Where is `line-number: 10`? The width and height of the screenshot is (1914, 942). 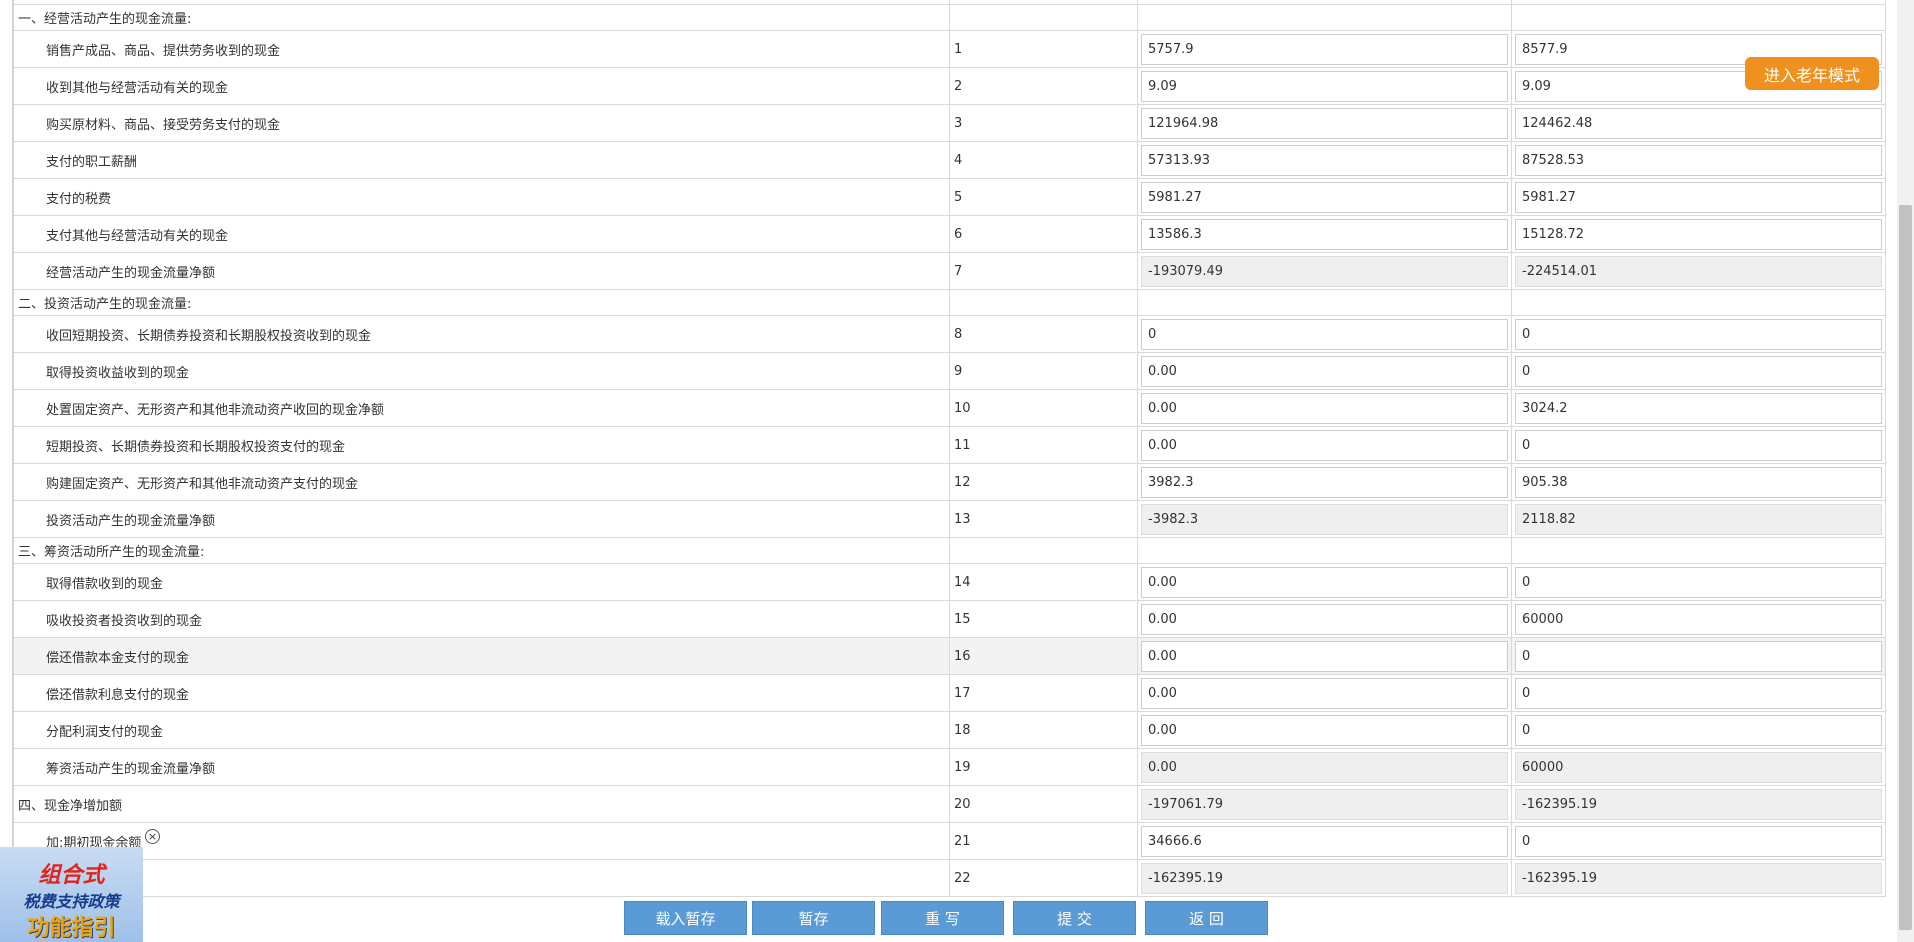 line-number: 10 is located at coordinates (1043, 408).